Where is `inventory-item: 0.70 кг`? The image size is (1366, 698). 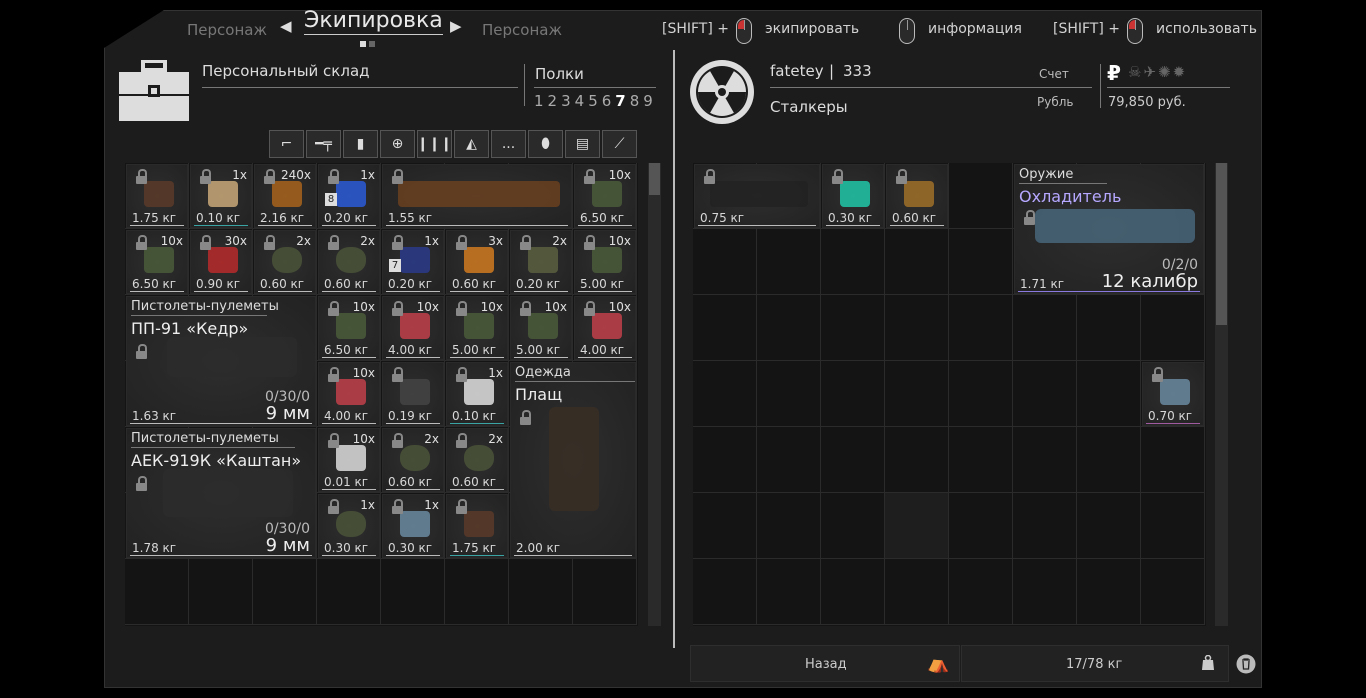 inventory-item: 0.70 кг is located at coordinates (1173, 394).